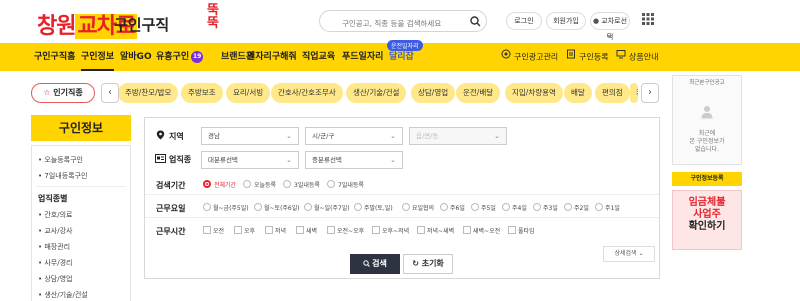  Describe the element at coordinates (54, 57) in the screenshot. I see `nav-item-home: 구인구직홈` at that location.